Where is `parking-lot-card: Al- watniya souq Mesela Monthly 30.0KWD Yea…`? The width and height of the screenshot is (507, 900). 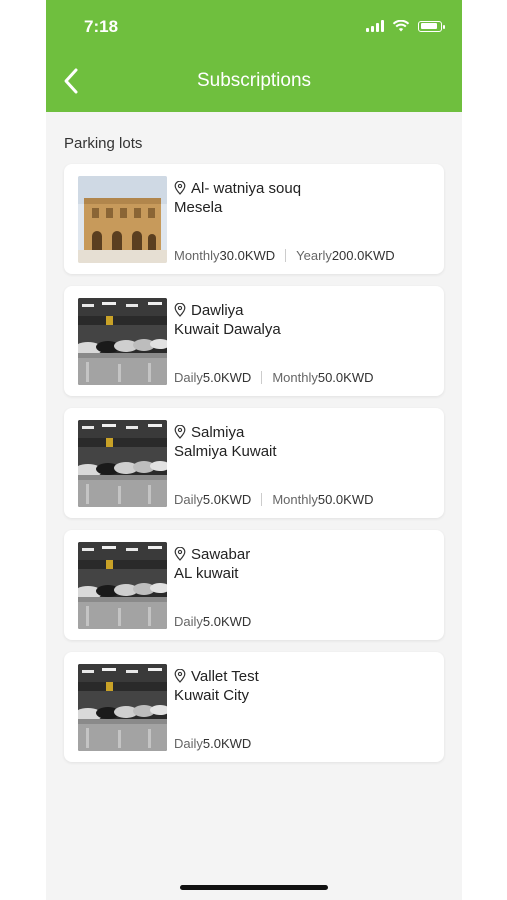 parking-lot-card: Al- watniya souq Mesela Monthly 30.0KWD Yea… is located at coordinates (254, 219).